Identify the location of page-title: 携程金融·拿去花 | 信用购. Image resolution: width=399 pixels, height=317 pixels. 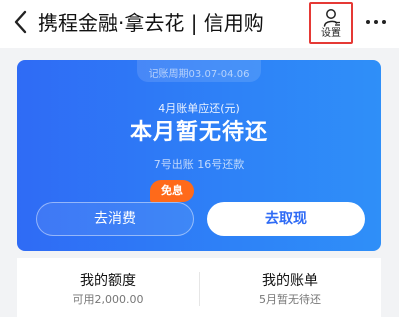
(151, 23).